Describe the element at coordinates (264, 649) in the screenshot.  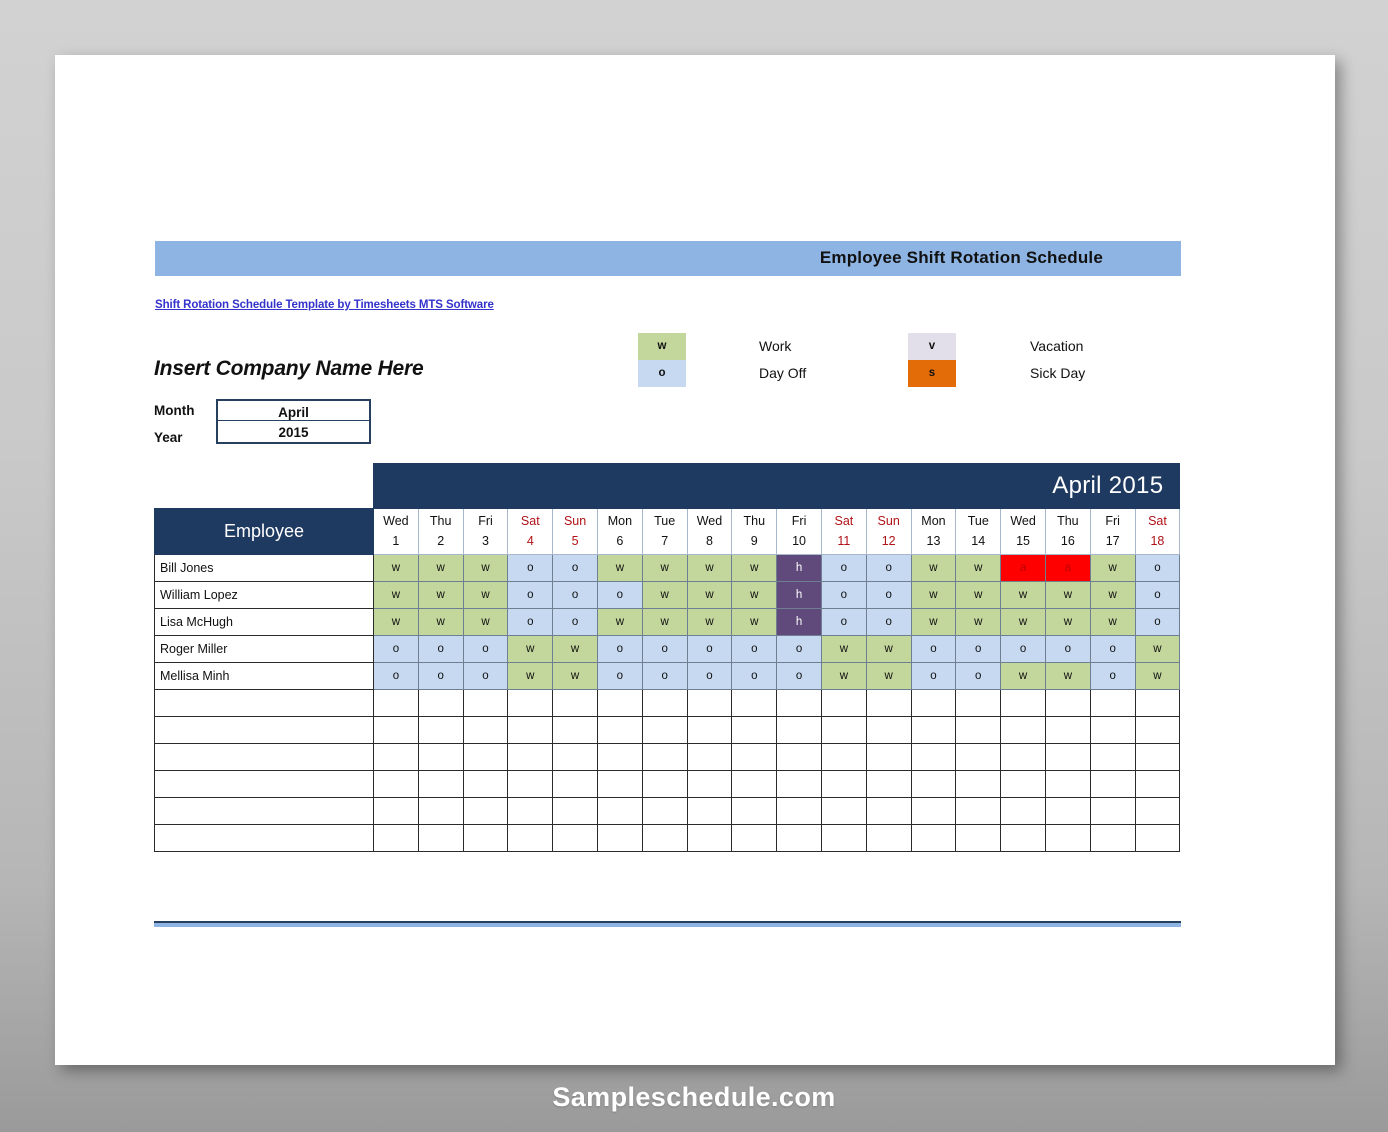
I see `employee-name-cell: Roger Miller` at that location.